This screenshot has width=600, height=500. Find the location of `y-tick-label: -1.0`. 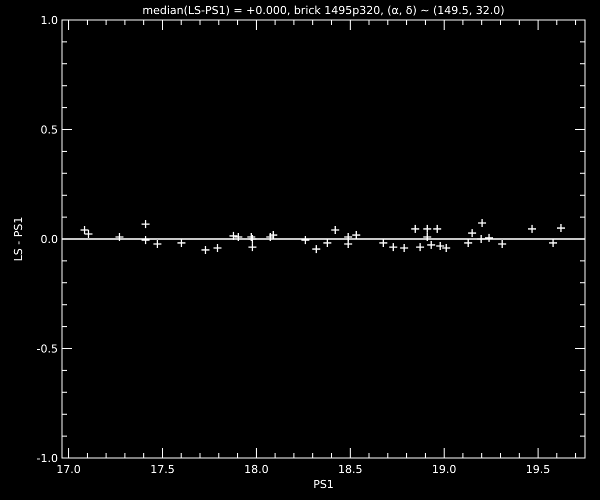

y-tick-label: -1.0 is located at coordinates (47, 458).